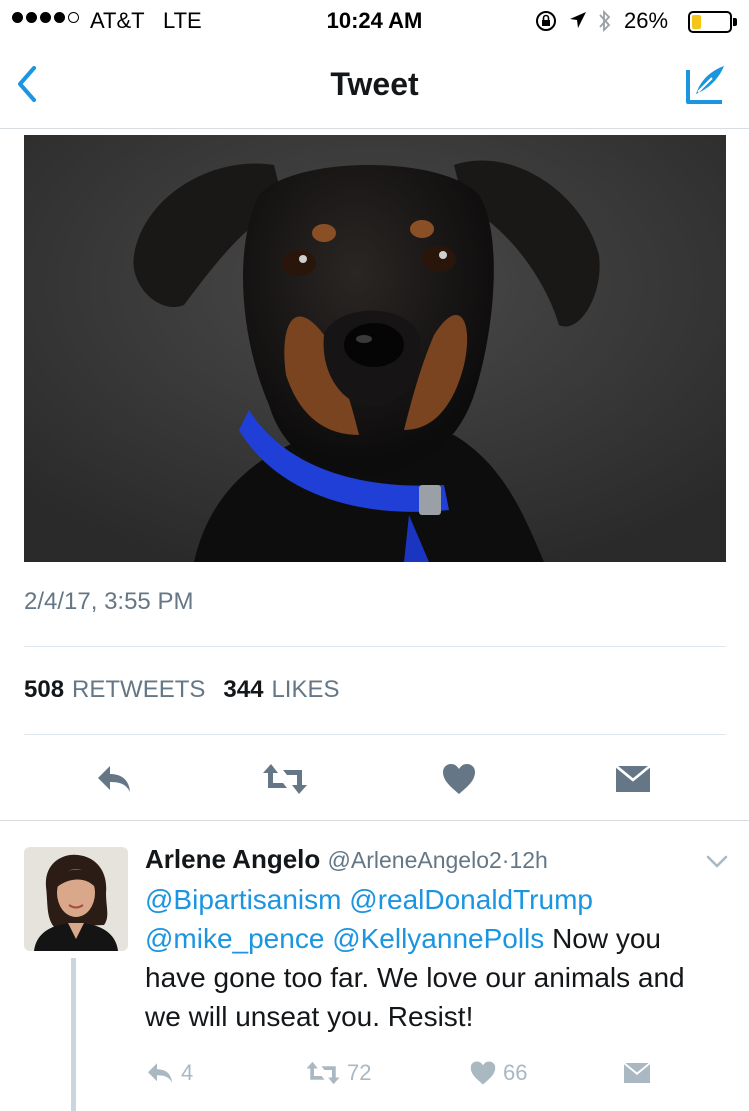  Describe the element at coordinates (546, 21) in the screenshot. I see `rotation-lock-icon` at that location.